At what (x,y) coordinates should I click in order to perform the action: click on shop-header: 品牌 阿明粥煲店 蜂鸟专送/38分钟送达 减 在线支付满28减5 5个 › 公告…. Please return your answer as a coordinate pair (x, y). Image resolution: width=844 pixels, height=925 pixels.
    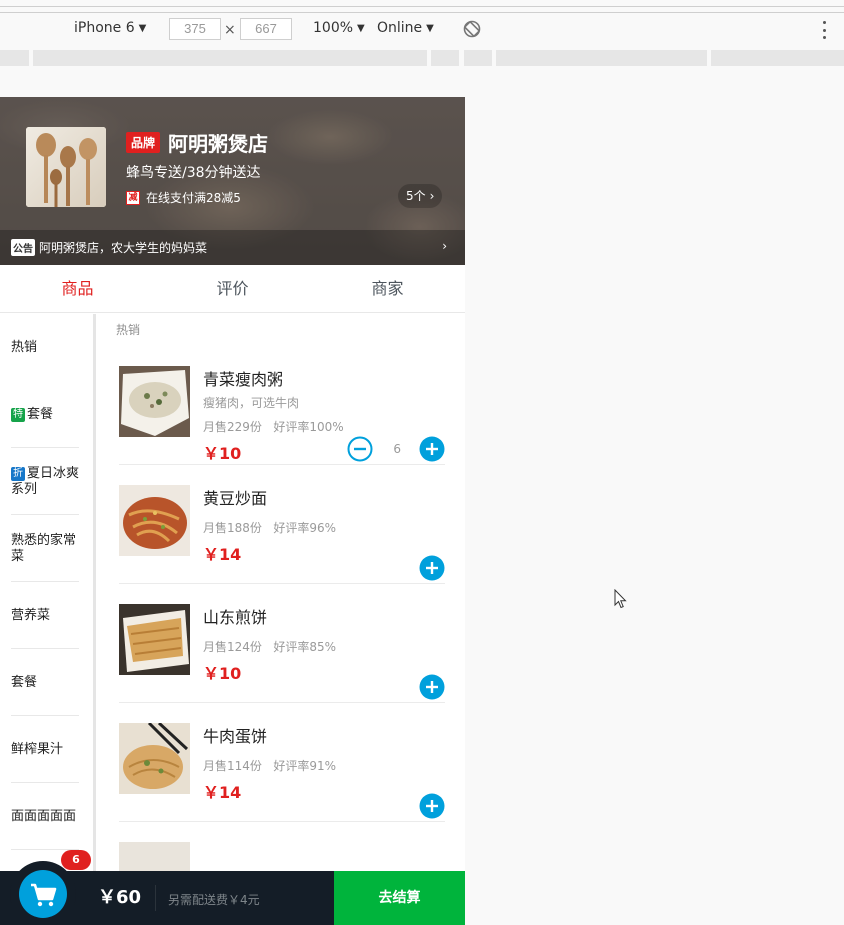
    Looking at the image, I should click on (232, 181).